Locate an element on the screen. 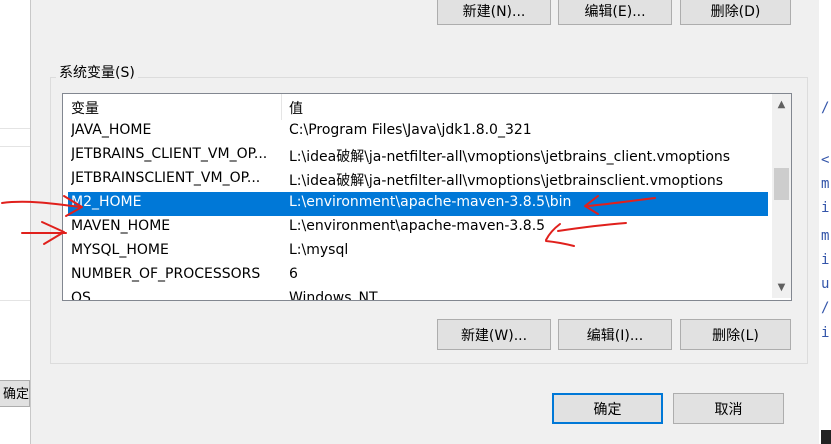  variable-name: MAVEN_HOME is located at coordinates (121, 226).